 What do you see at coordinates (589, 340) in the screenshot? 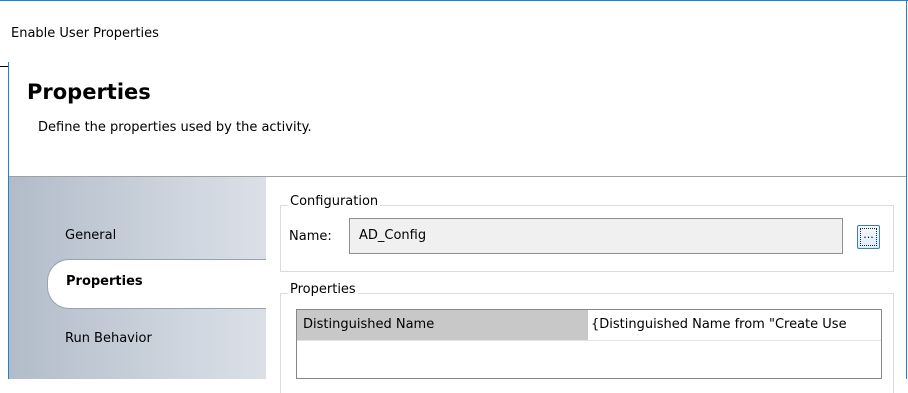
I see `row-divider` at bounding box center [589, 340].